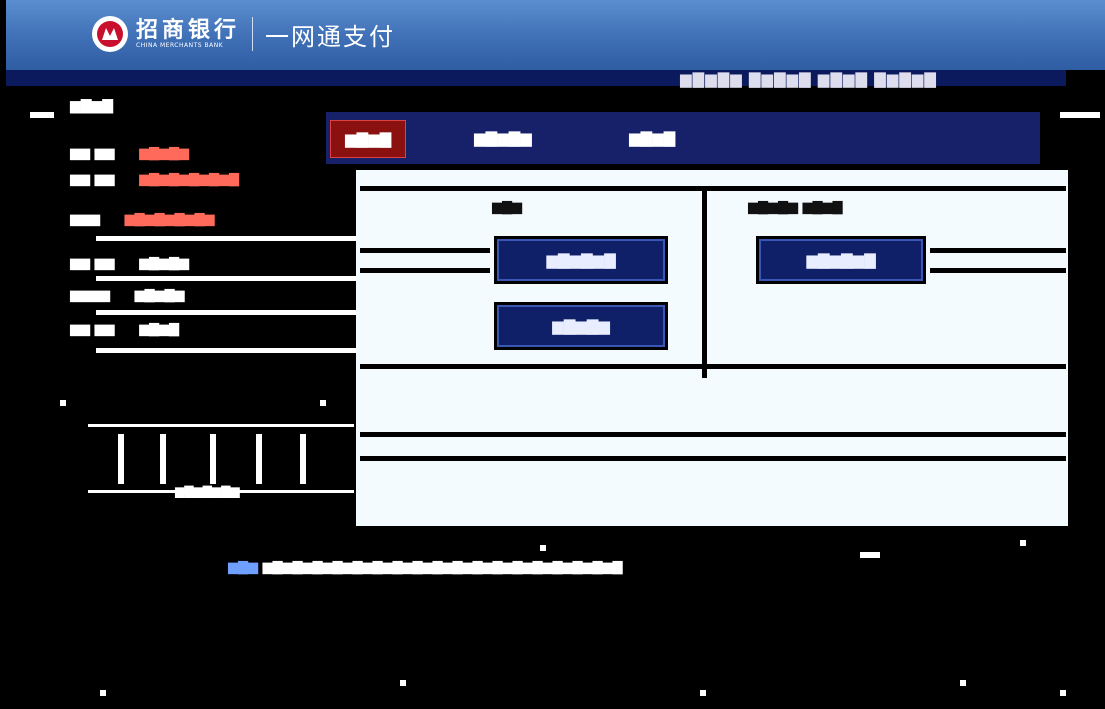 The width and height of the screenshot is (1105, 709). Describe the element at coordinates (330, 36) in the screenshot. I see `product-name: 一网通支付` at that location.